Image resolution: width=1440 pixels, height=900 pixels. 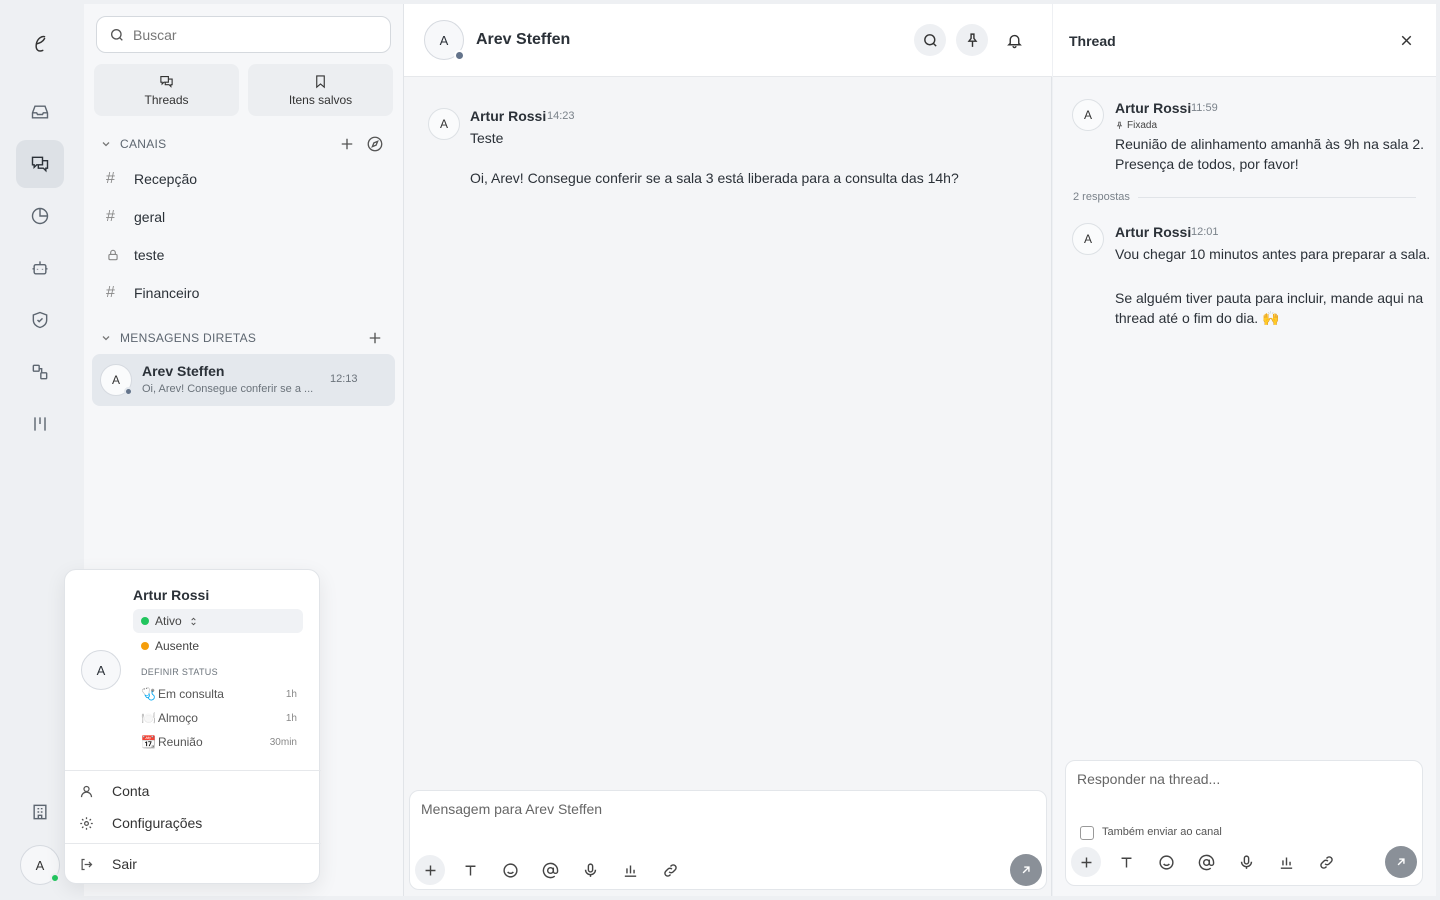 What do you see at coordinates (40, 216) in the screenshot?
I see `rail-reports-button` at bounding box center [40, 216].